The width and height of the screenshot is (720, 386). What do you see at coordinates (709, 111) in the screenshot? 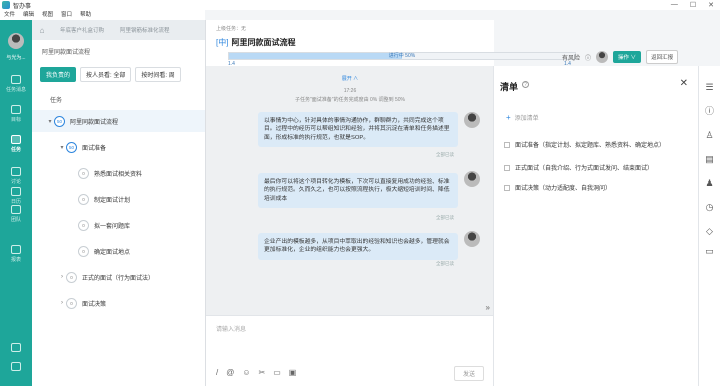
I see `info-icon: ⓘ` at bounding box center [709, 111].